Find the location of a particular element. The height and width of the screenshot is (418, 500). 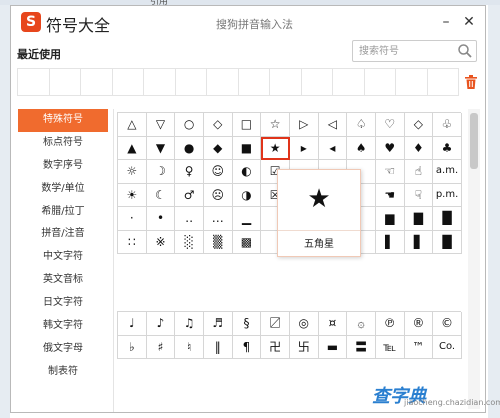

symbol-cell: ▌ is located at coordinates (390, 242).